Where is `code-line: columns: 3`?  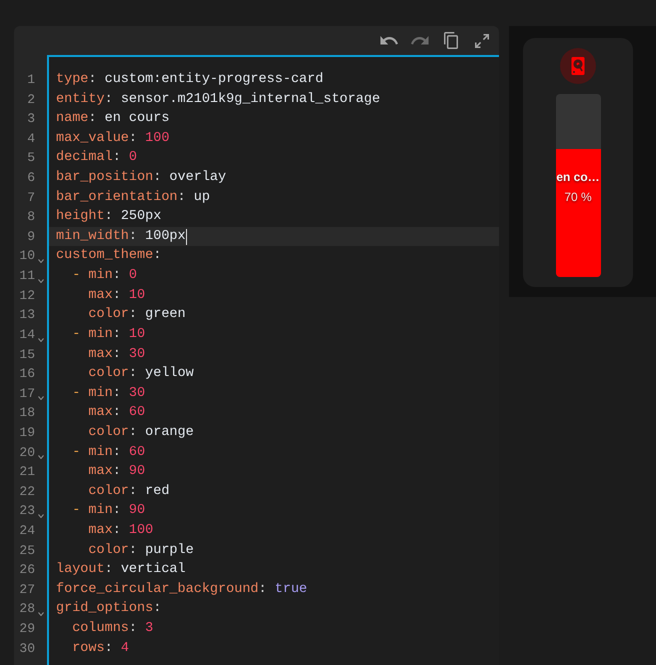 code-line: columns: 3 is located at coordinates (112, 629).